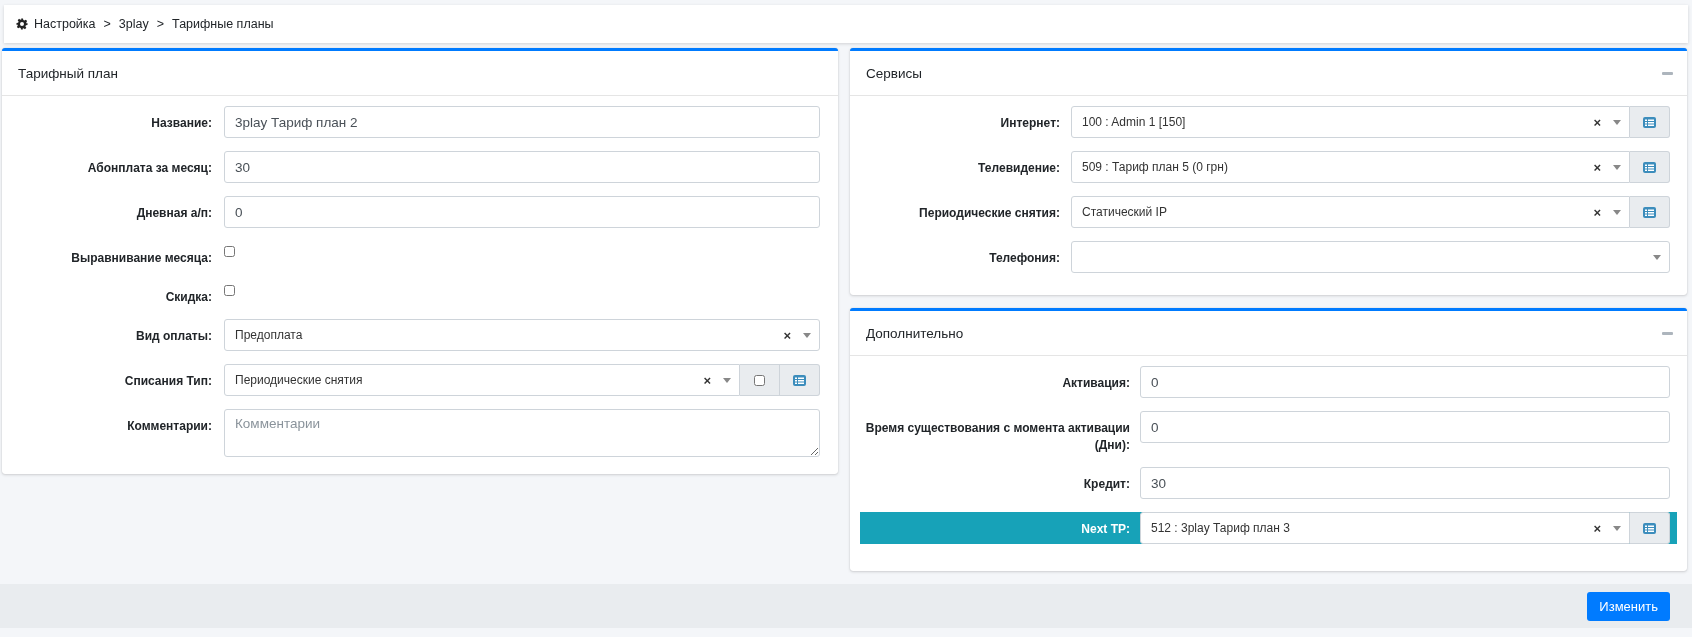 This screenshot has width=1692, height=637. What do you see at coordinates (181, 123) in the screenshot?
I see `field-label: Название:` at bounding box center [181, 123].